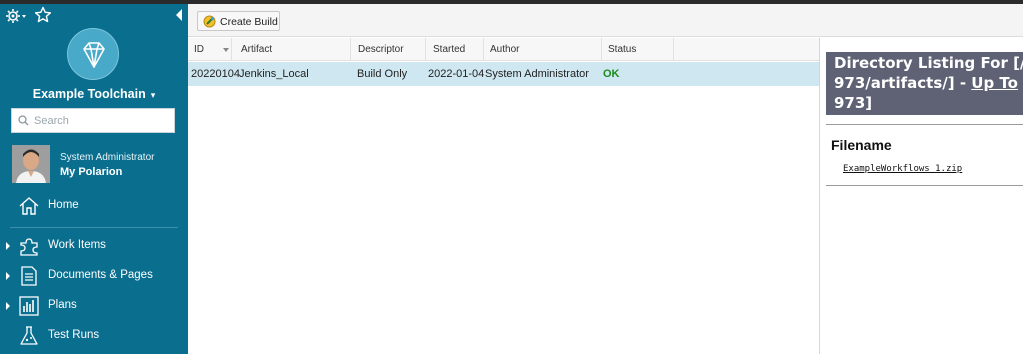 This screenshot has width=1023, height=354. What do you see at coordinates (257, 49) in the screenshot?
I see `column-header-label: Artifact` at bounding box center [257, 49].